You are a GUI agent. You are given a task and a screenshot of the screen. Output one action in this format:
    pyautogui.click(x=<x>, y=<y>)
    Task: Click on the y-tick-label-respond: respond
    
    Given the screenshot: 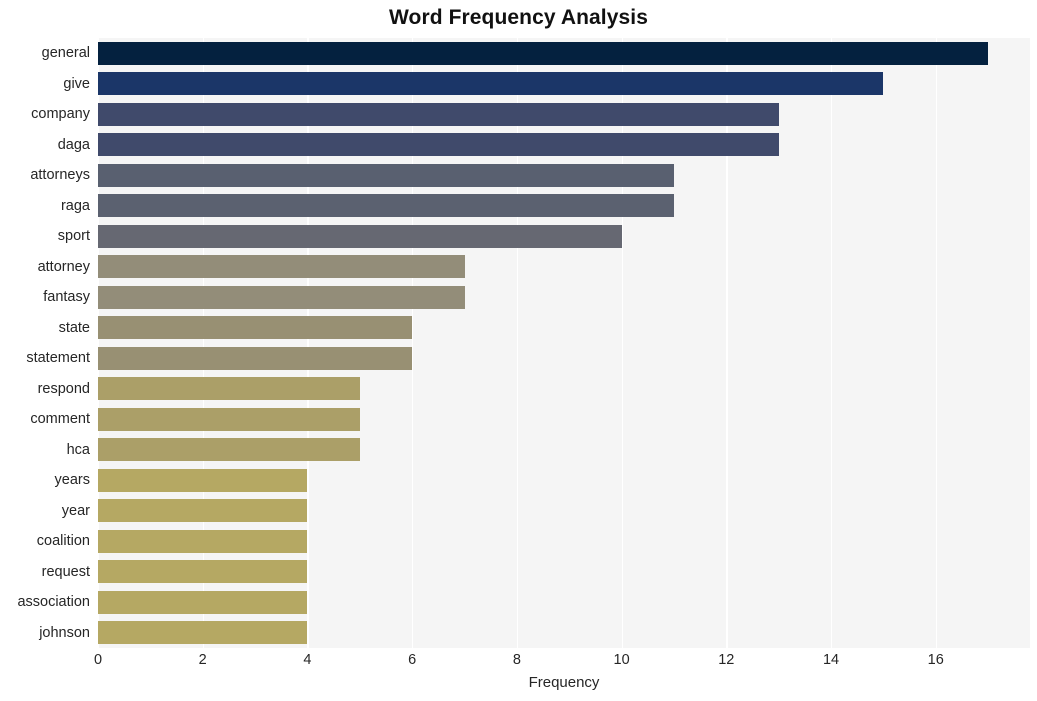 What is the action you would take?
    pyautogui.click(x=63, y=388)
    